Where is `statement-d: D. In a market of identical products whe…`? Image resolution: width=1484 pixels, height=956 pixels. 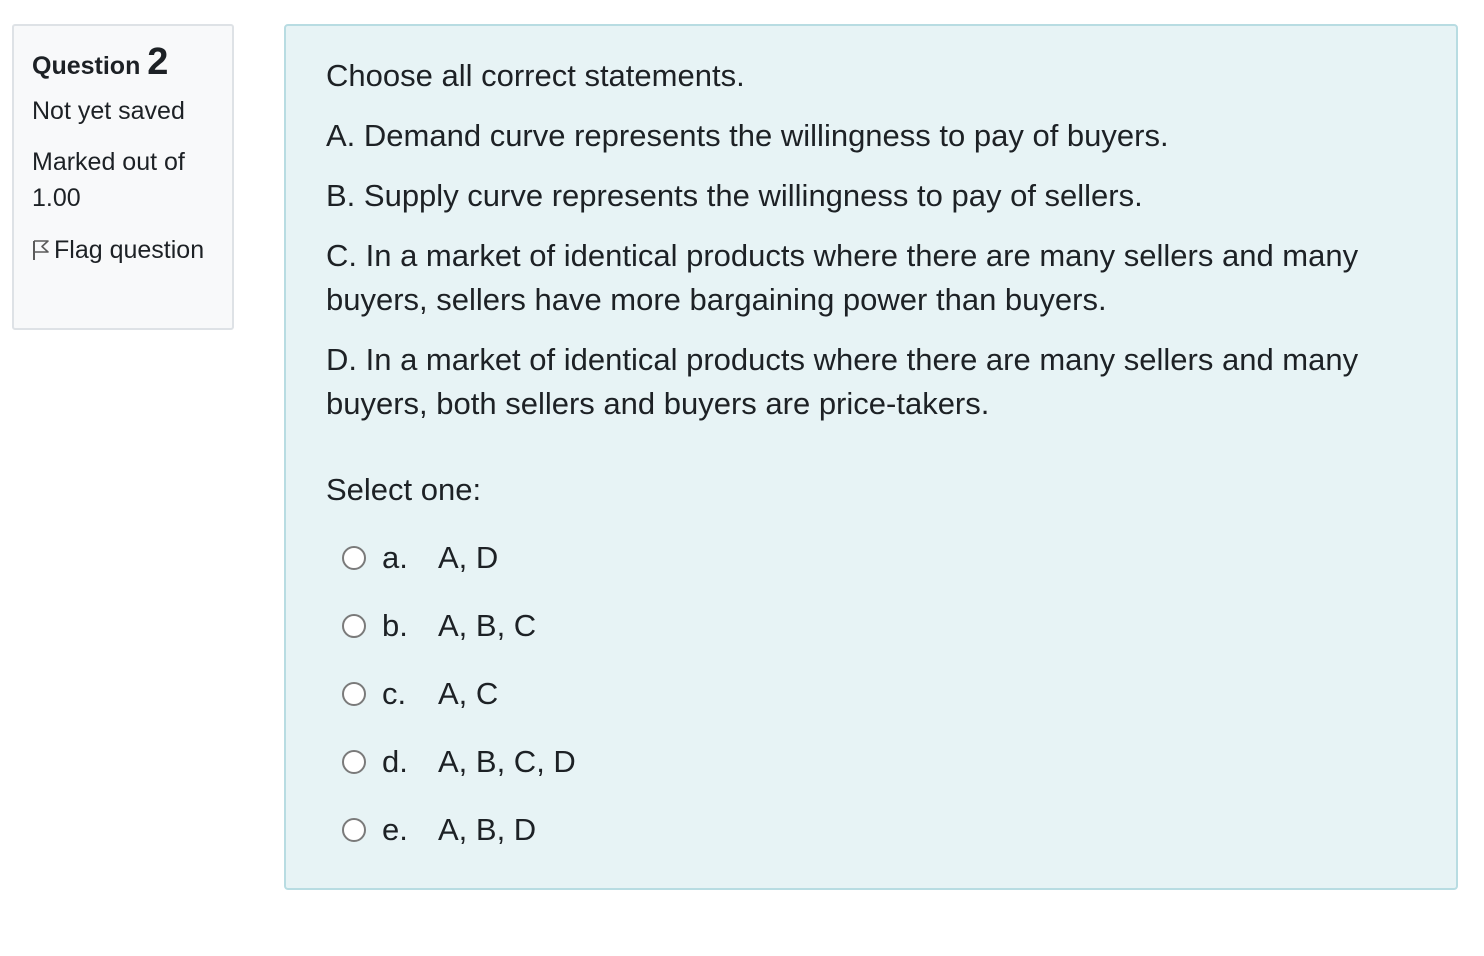
statement-d: D. In a market of identical products whe… is located at coordinates (842, 381).